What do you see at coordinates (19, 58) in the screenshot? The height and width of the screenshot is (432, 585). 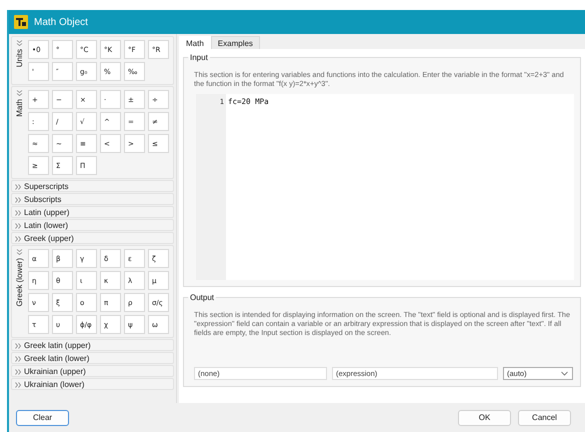 I see `group-label: Units` at bounding box center [19, 58].